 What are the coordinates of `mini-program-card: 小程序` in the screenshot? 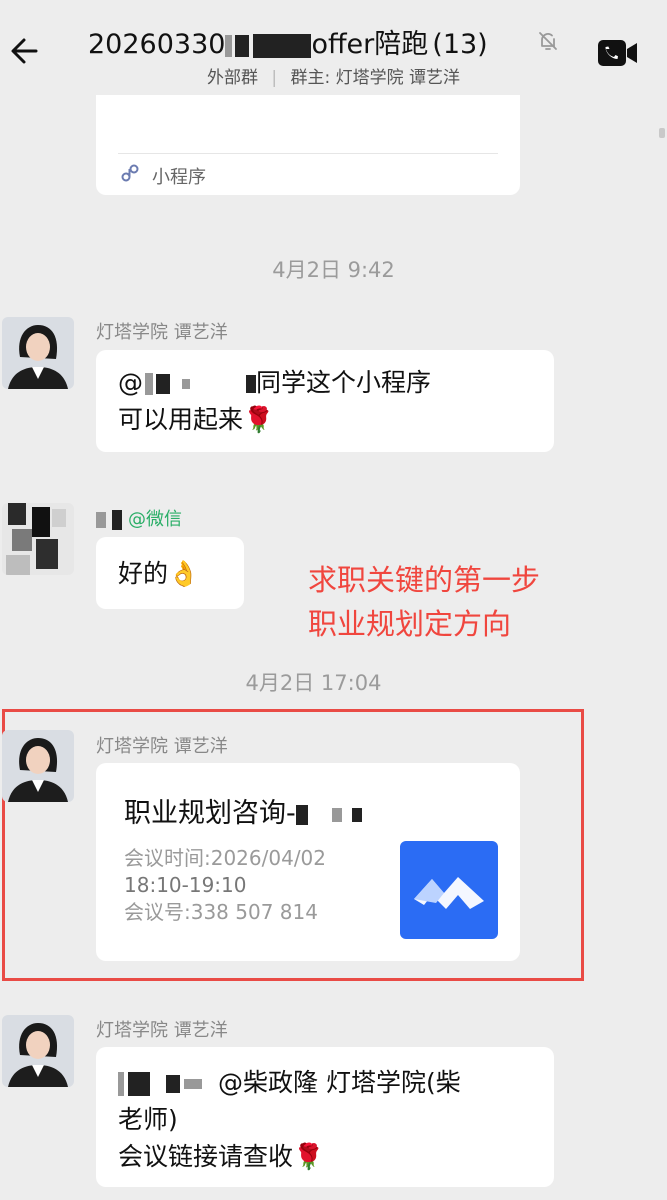 It's located at (308, 145).